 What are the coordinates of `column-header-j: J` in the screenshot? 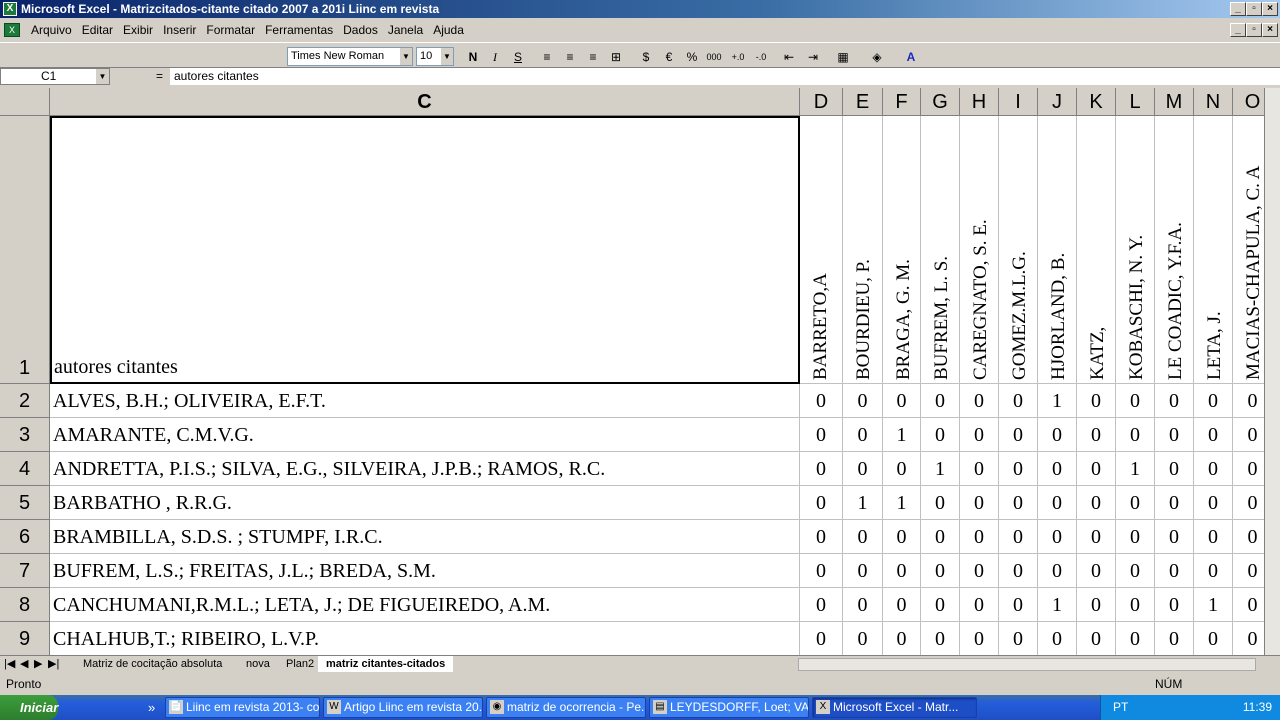 It's located at (1057, 102).